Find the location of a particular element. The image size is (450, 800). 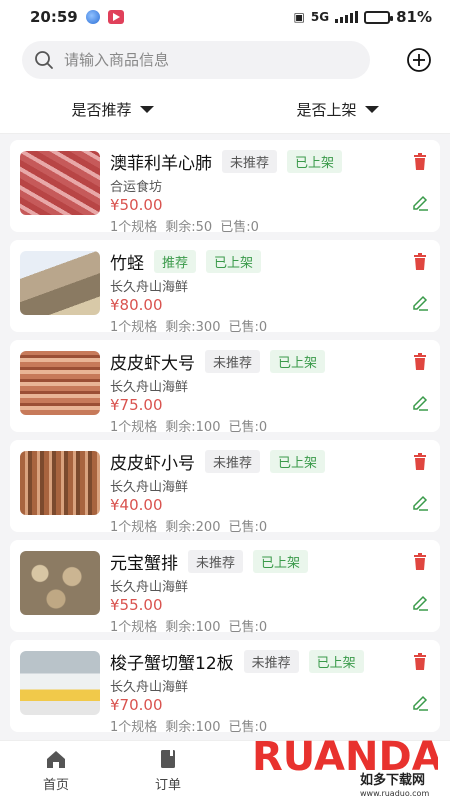

app-notification-icon is located at coordinates (92, 17).